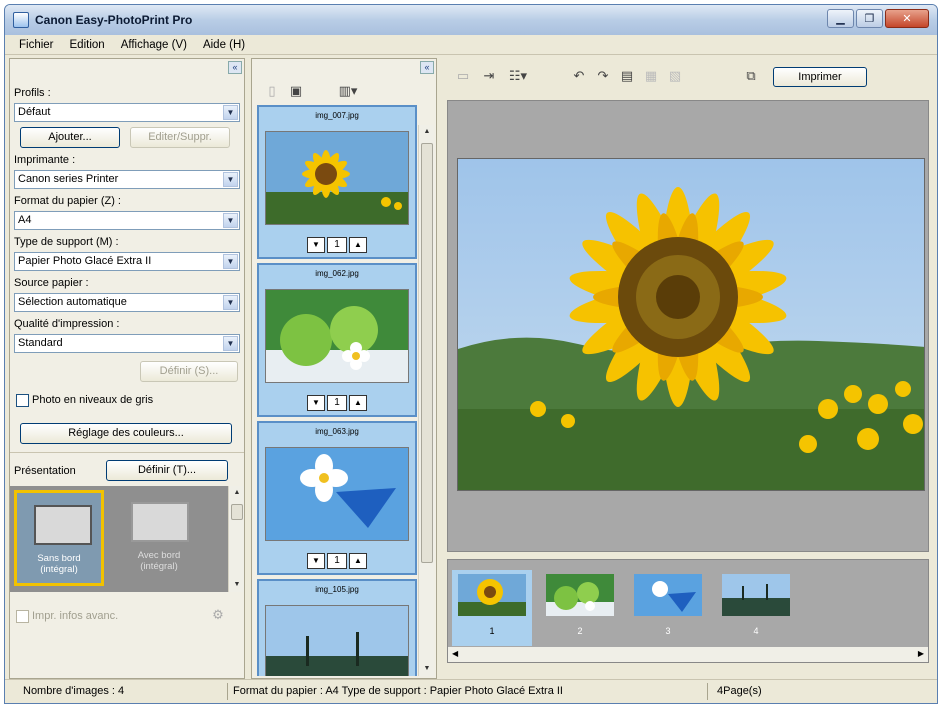 Image resolution: width=943 pixels, height=709 pixels. What do you see at coordinates (34, 112) in the screenshot?
I see `profile-select-value: Défaut` at bounding box center [34, 112].